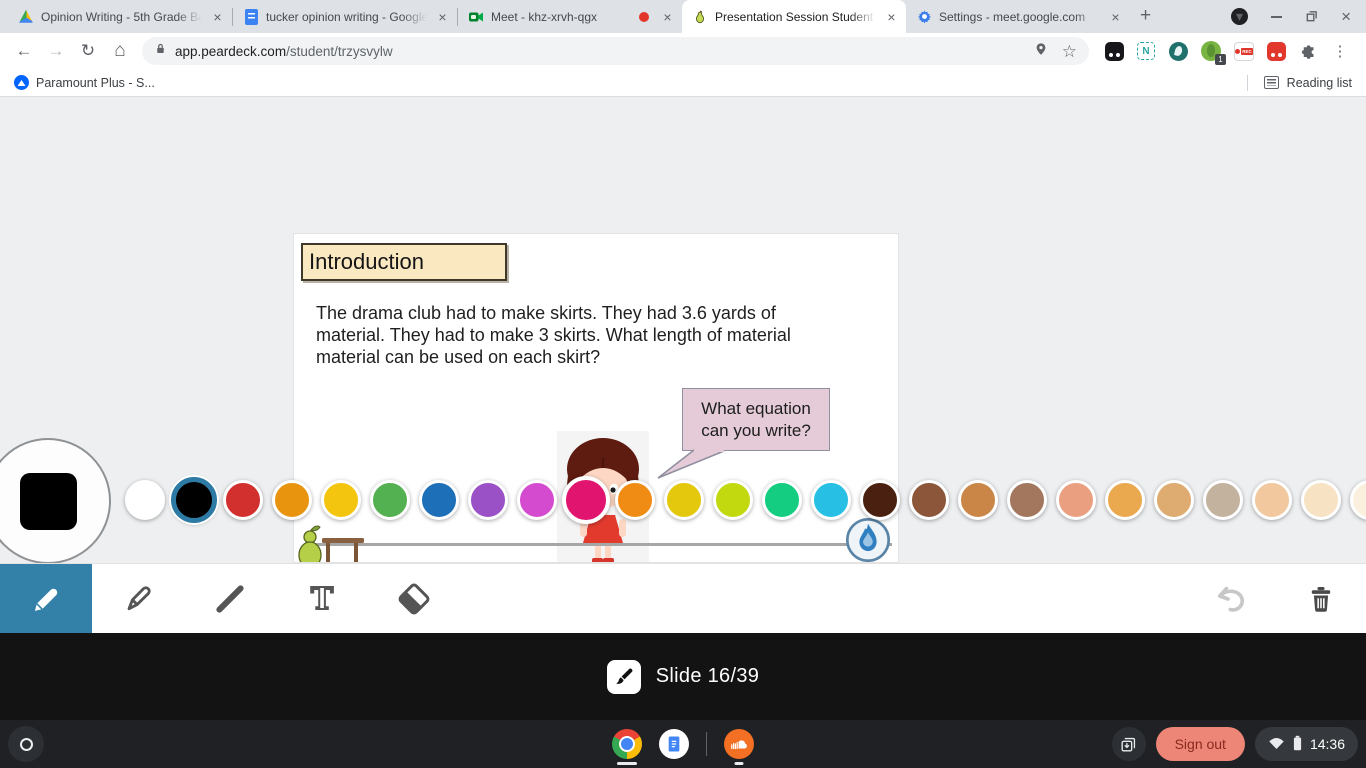 Image resolution: width=1366 pixels, height=768 pixels. I want to click on chrome-app-icon, so click(627, 744).